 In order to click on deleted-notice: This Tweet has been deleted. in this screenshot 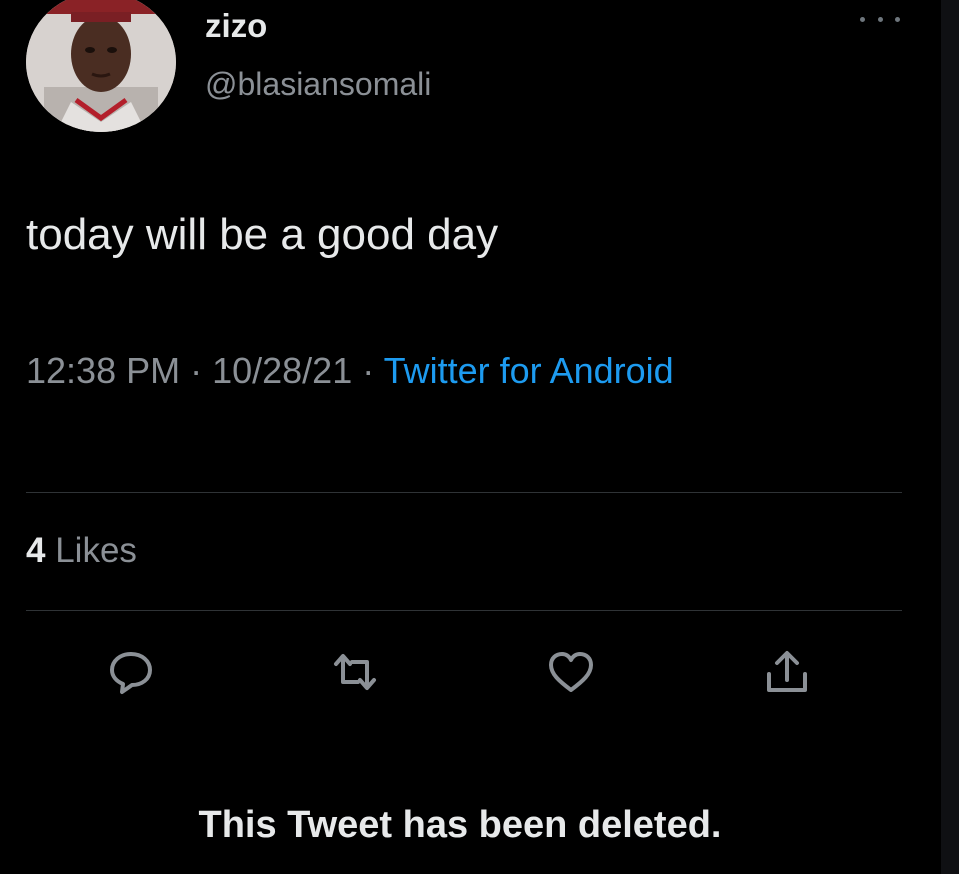, I will do `click(460, 825)`.